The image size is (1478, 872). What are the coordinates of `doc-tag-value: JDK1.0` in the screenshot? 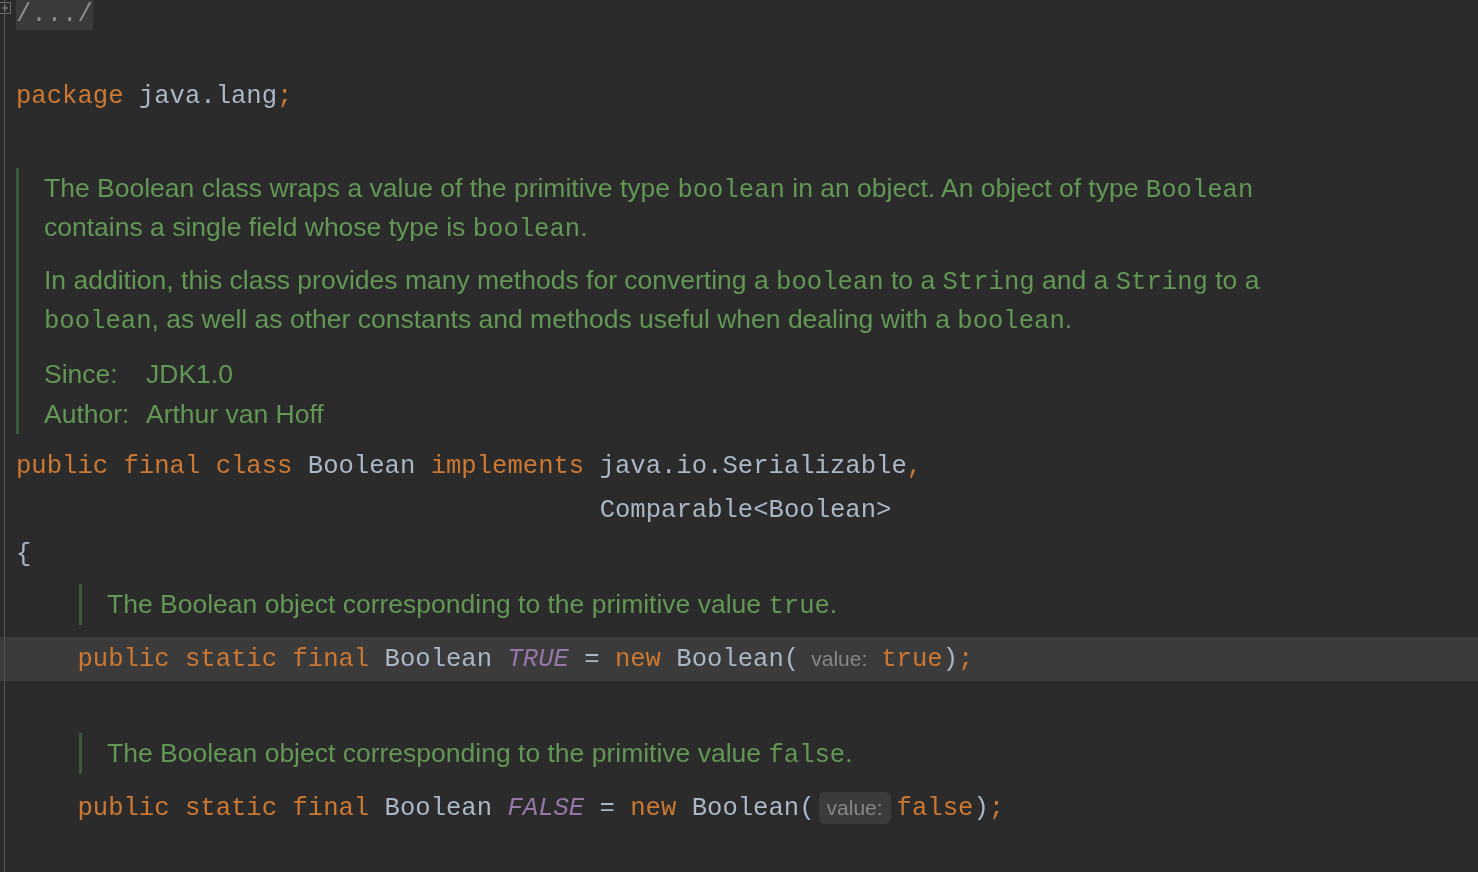 It's located at (189, 374).